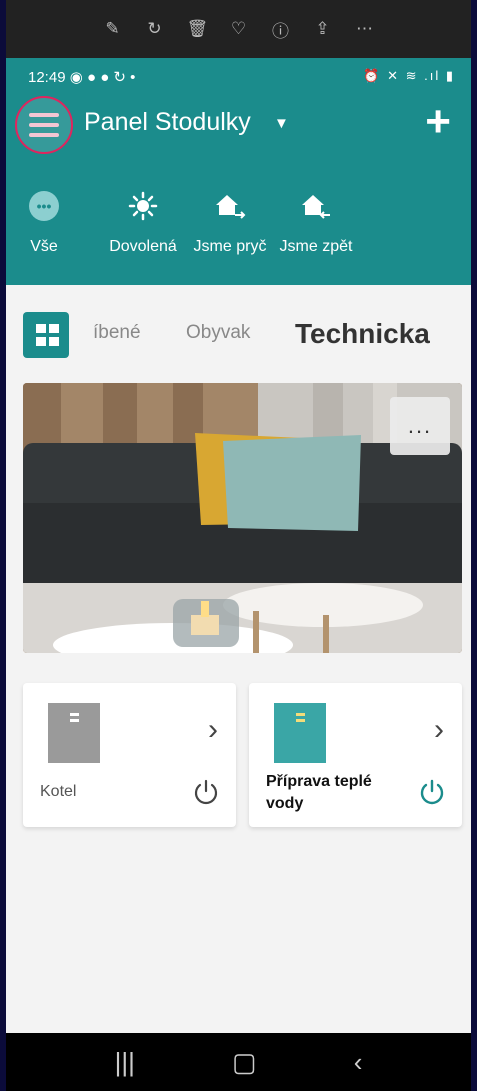 This screenshot has height=1091, width=477. I want to click on scene-back: Jsme zpět, so click(316, 221).